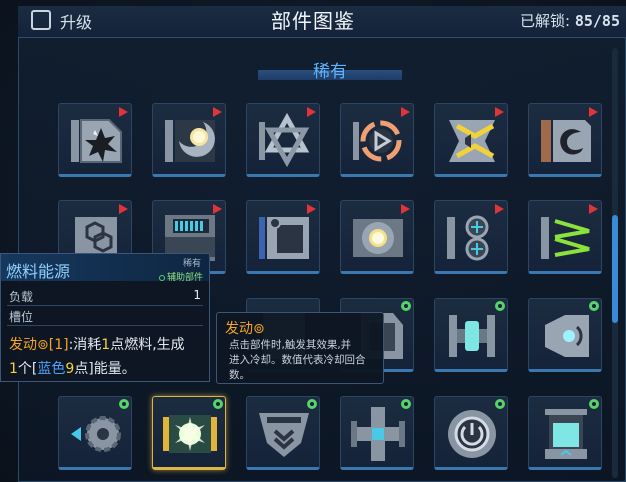 This screenshot has width=626, height=482. I want to click on cyan-tube-part-icon, so click(472, 336).